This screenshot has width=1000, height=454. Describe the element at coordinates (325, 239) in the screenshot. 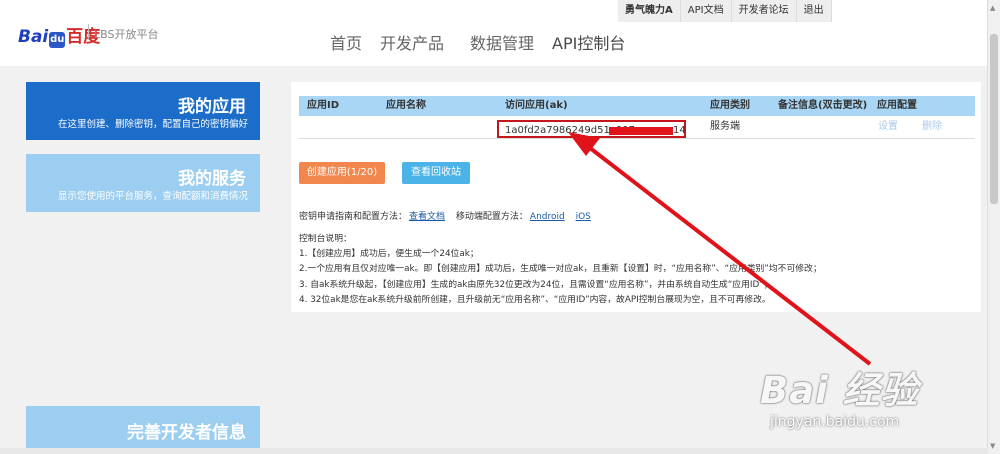

I see `notes-title: 控制台说明：` at that location.